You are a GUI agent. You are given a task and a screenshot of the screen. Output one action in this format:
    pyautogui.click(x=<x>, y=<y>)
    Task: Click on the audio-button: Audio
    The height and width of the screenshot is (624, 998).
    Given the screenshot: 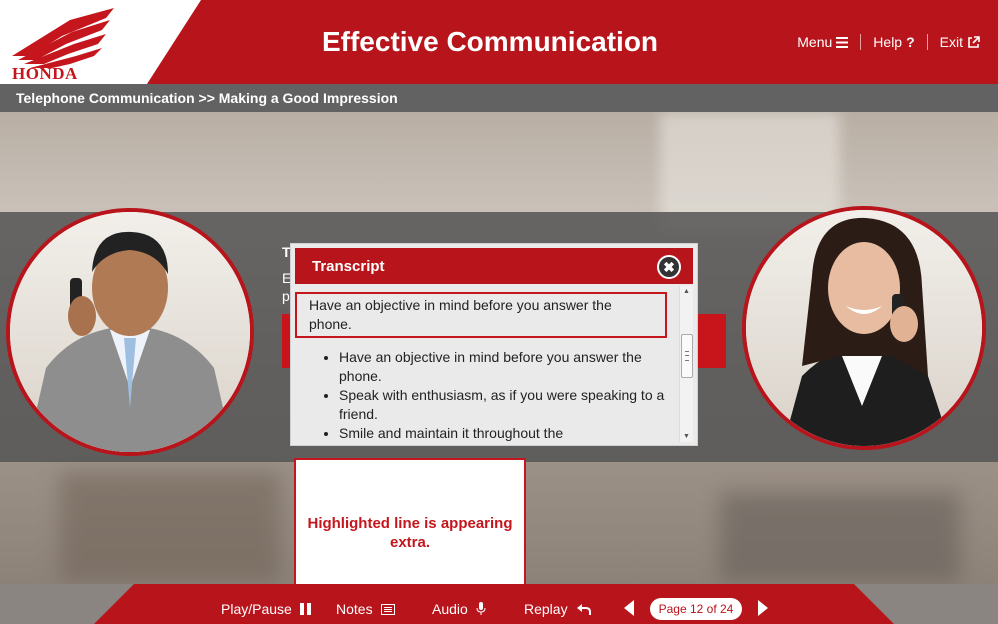 What is the action you would take?
    pyautogui.click(x=459, y=609)
    